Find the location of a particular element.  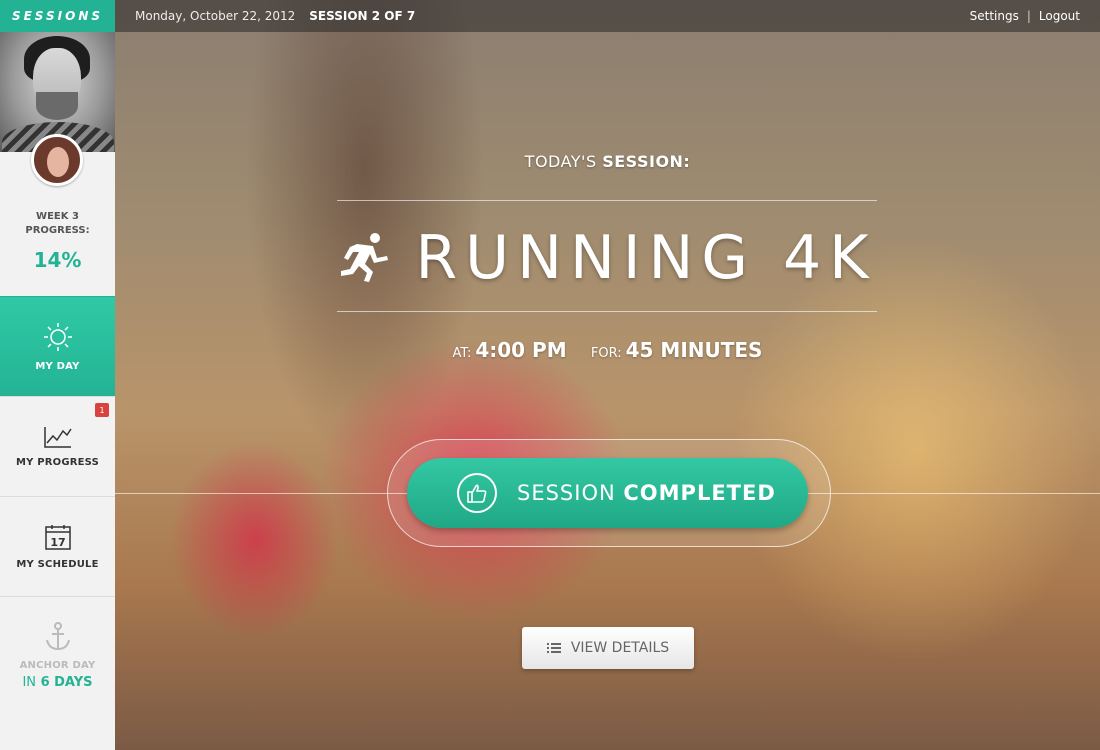

start-time-label: AT: is located at coordinates (462, 353).